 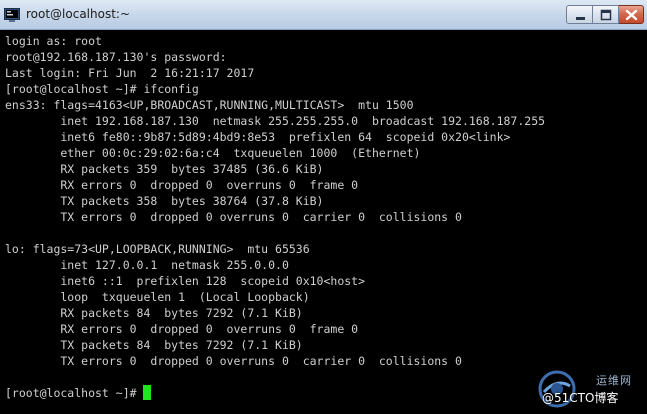 What do you see at coordinates (580, 398) in the screenshot?
I see `watermark-bottom-text: @51CTO博客` at bounding box center [580, 398].